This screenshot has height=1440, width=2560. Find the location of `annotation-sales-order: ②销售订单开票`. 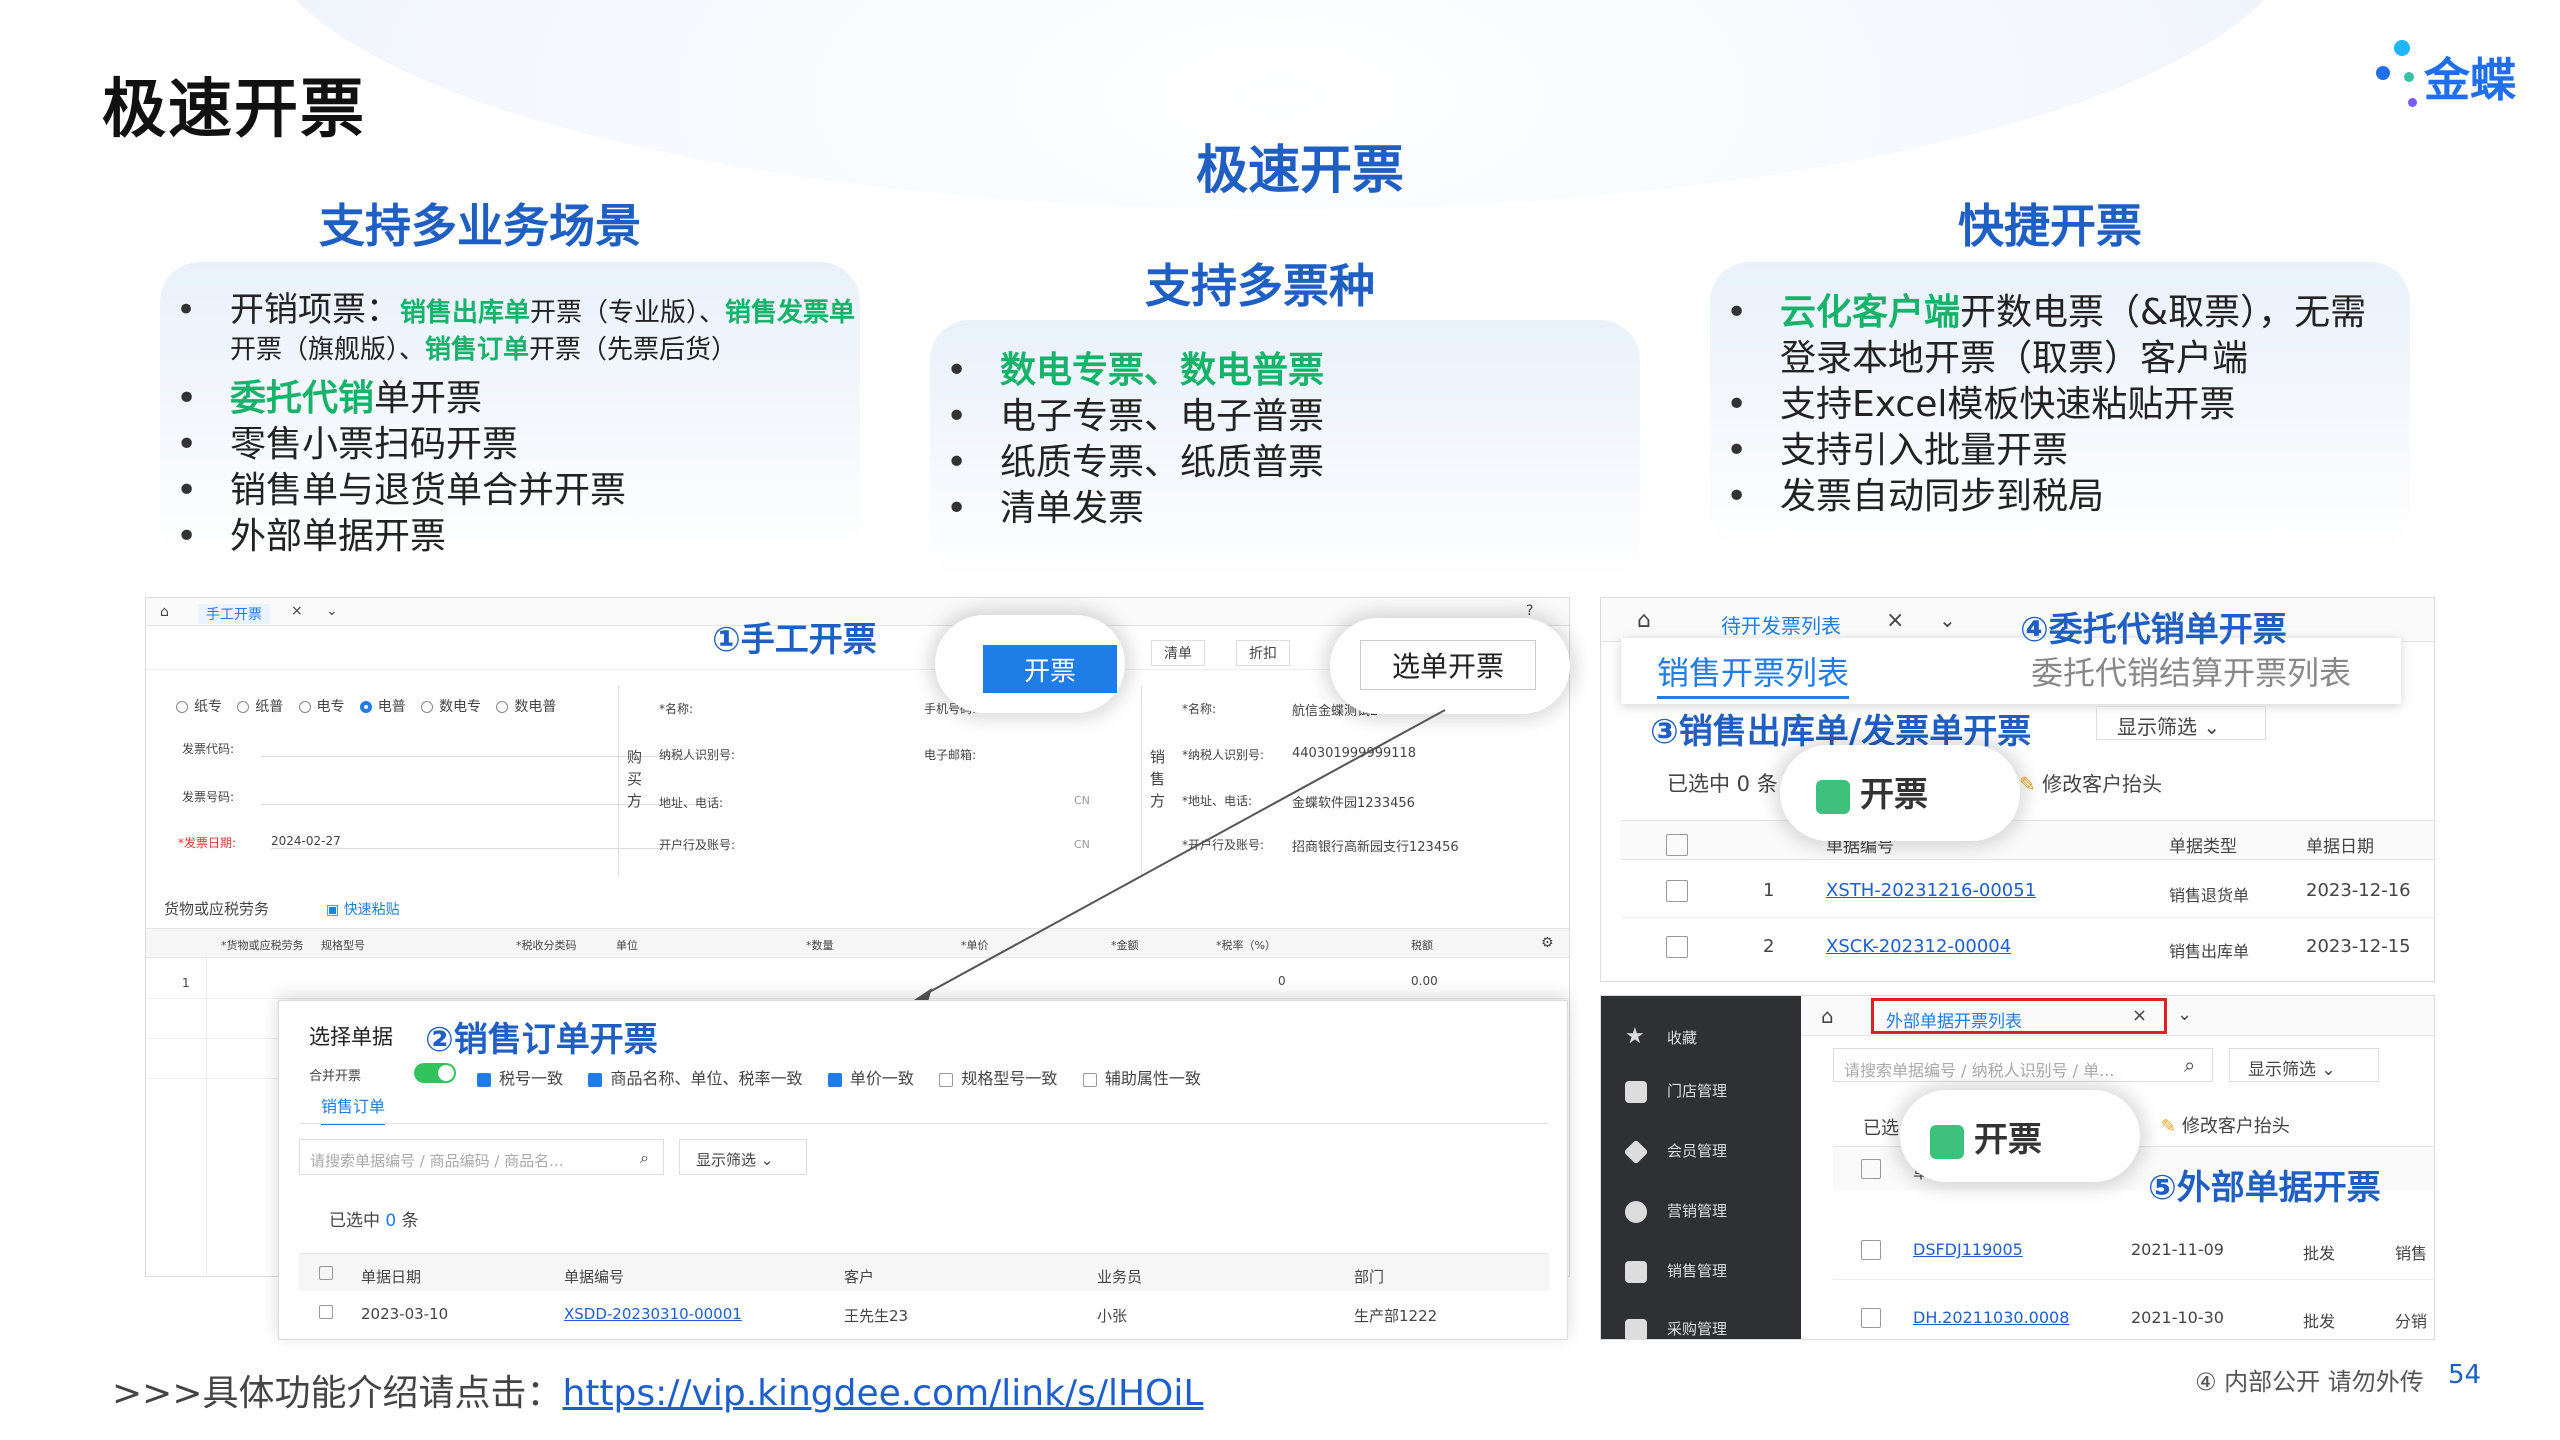

annotation-sales-order: ②销售订单开票 is located at coordinates (541, 1040).